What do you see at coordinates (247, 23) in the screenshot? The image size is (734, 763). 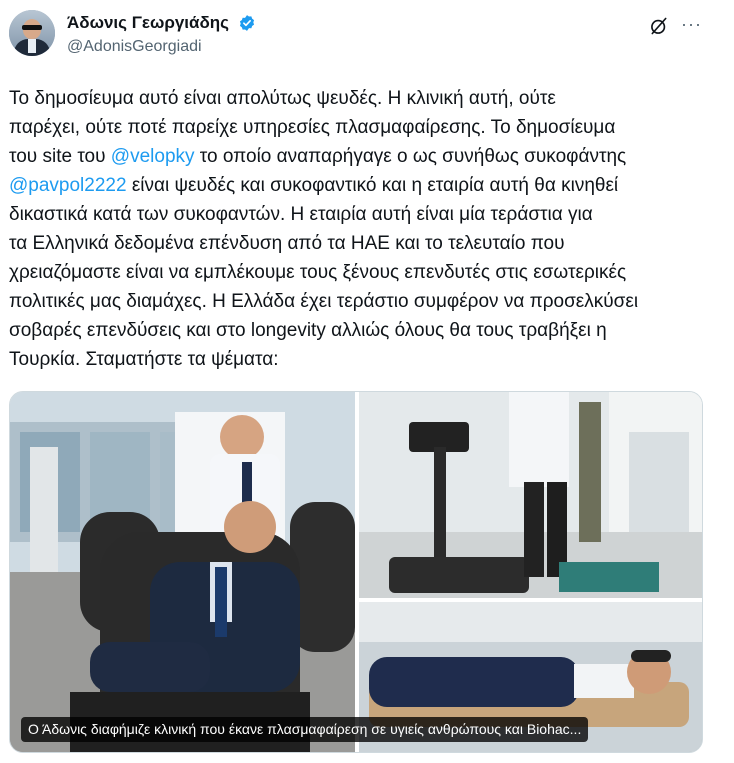 I see `verified-badge-icon` at bounding box center [247, 23].